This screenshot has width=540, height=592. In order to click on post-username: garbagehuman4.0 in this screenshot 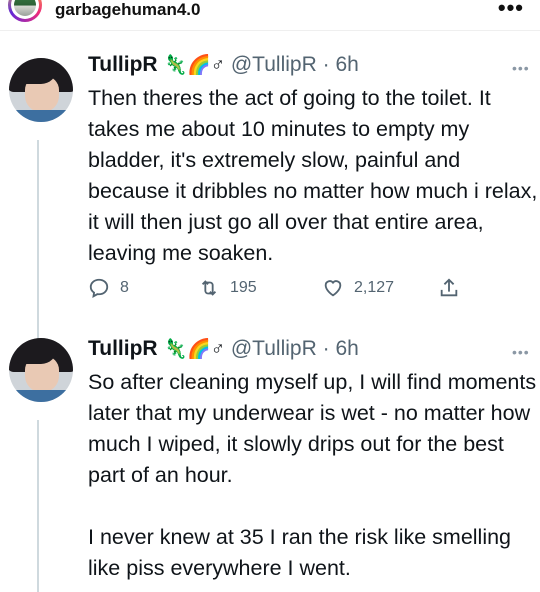, I will do `click(128, 10)`.